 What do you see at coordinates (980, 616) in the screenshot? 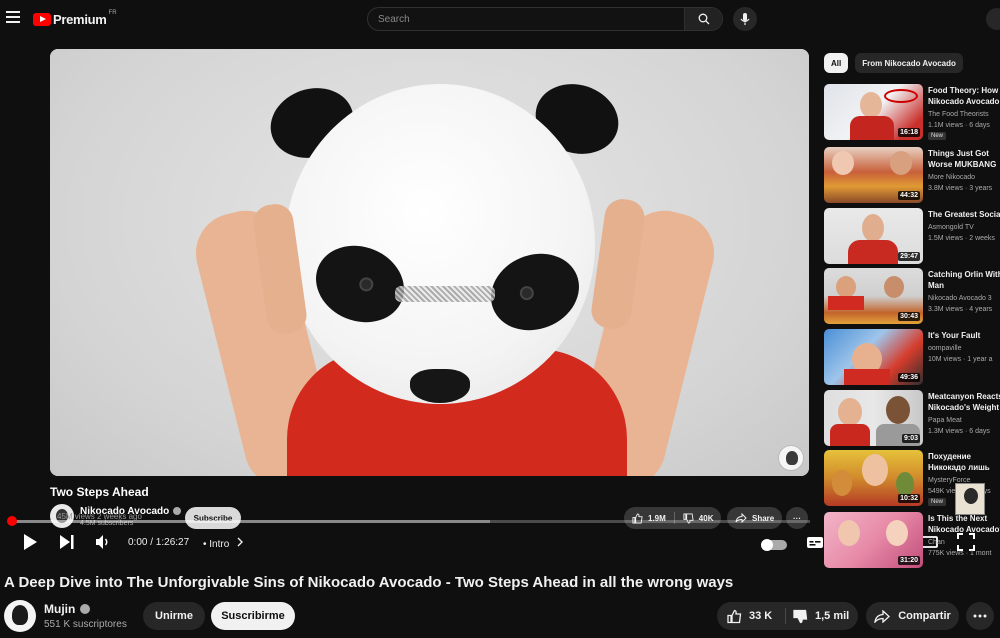
I see `more-actions-button` at bounding box center [980, 616].